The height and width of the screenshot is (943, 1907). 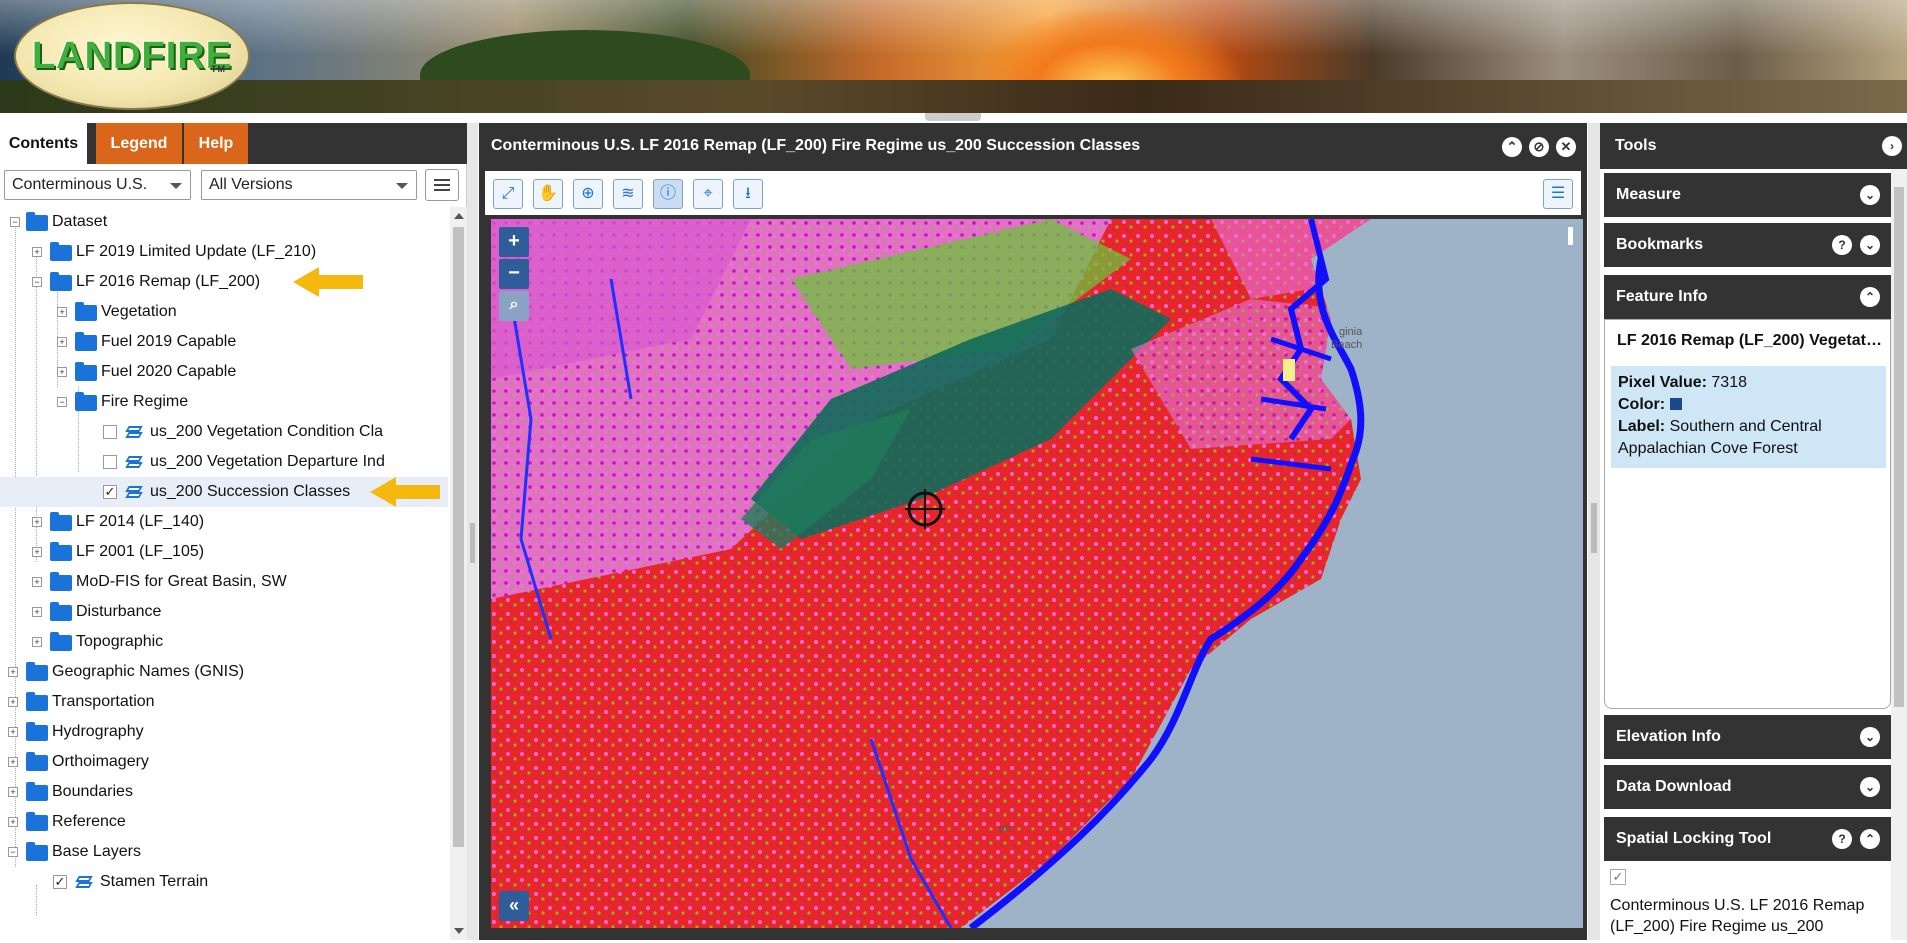 What do you see at coordinates (224, 282) in the screenshot?
I see `tree-node-lf2016: − LF 2016 Remap (LF_200)` at bounding box center [224, 282].